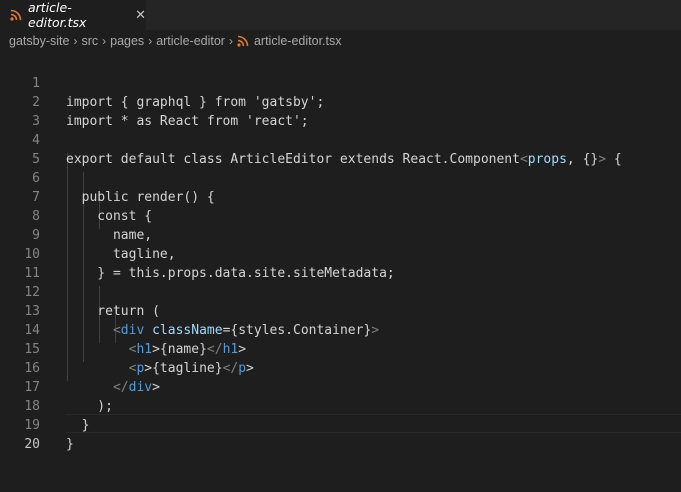  I want to click on code-line: 2 import * as React from 'react';, so click(340, 101).